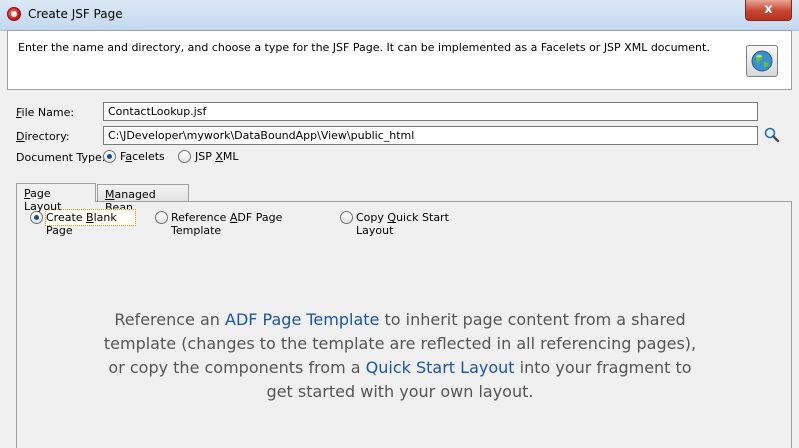 The width and height of the screenshot is (799, 448). What do you see at coordinates (61, 157) in the screenshot?
I see `document-type-label: Document Type:` at bounding box center [61, 157].